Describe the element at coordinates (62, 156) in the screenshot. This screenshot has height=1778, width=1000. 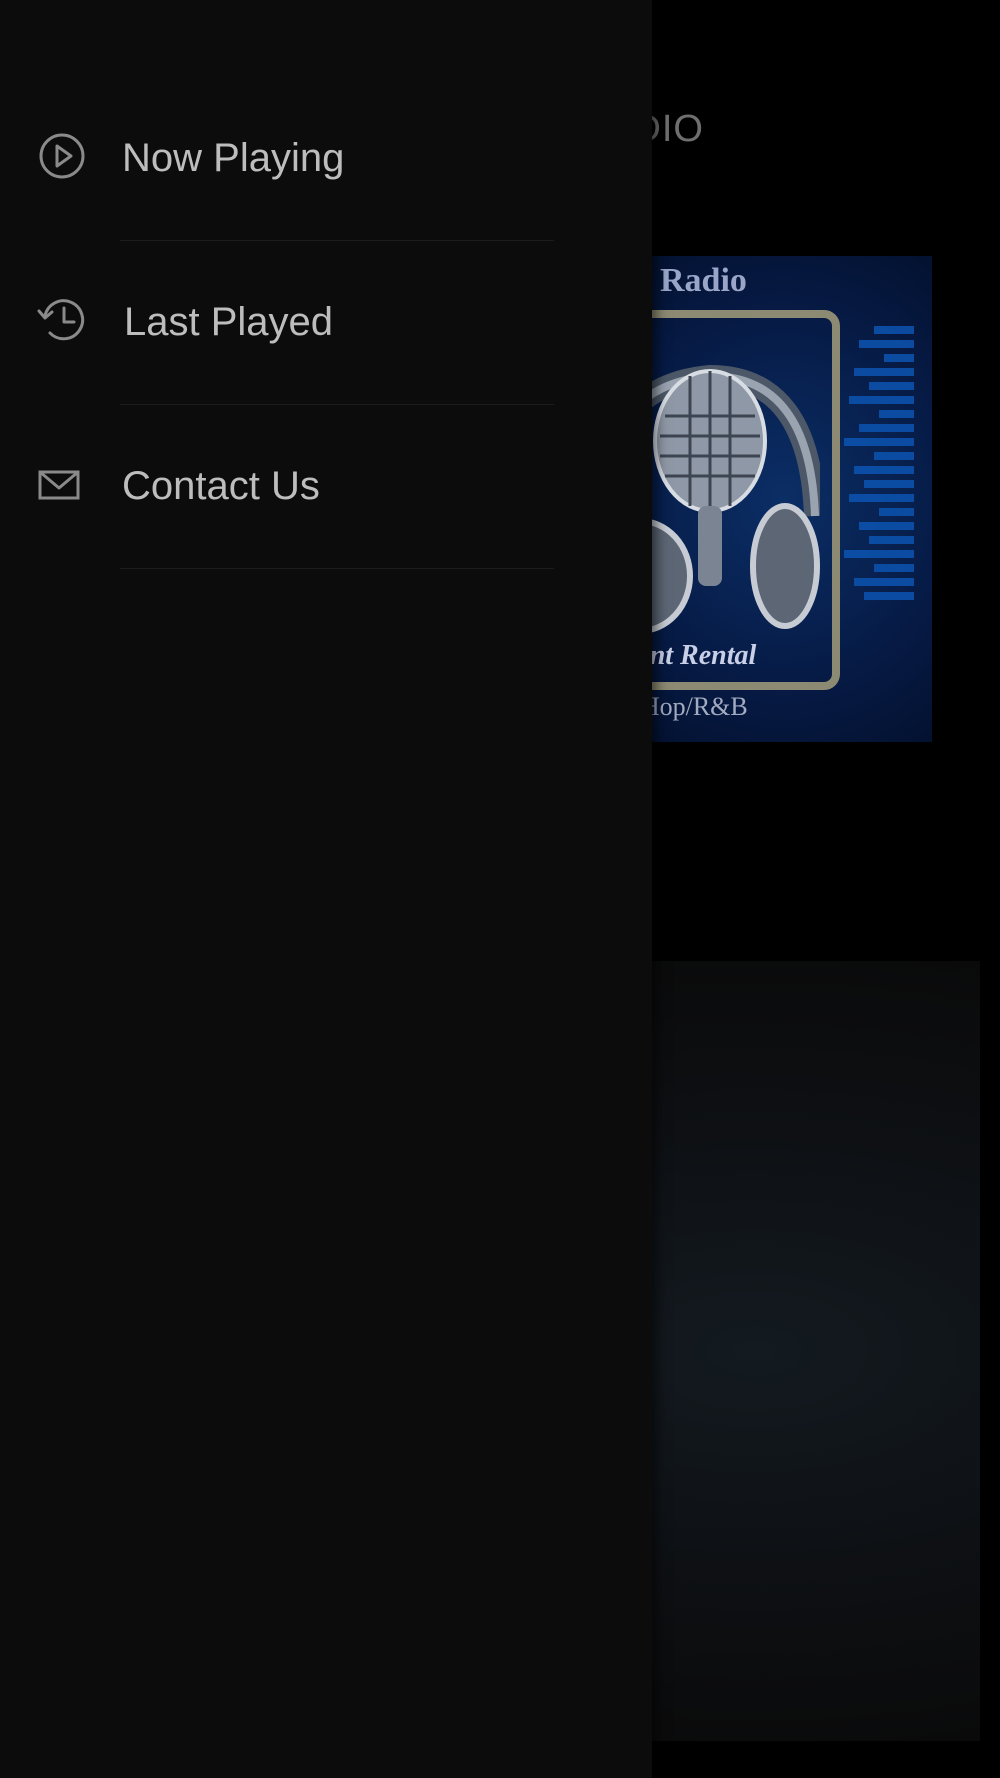
I see `play-circle-icon` at that location.